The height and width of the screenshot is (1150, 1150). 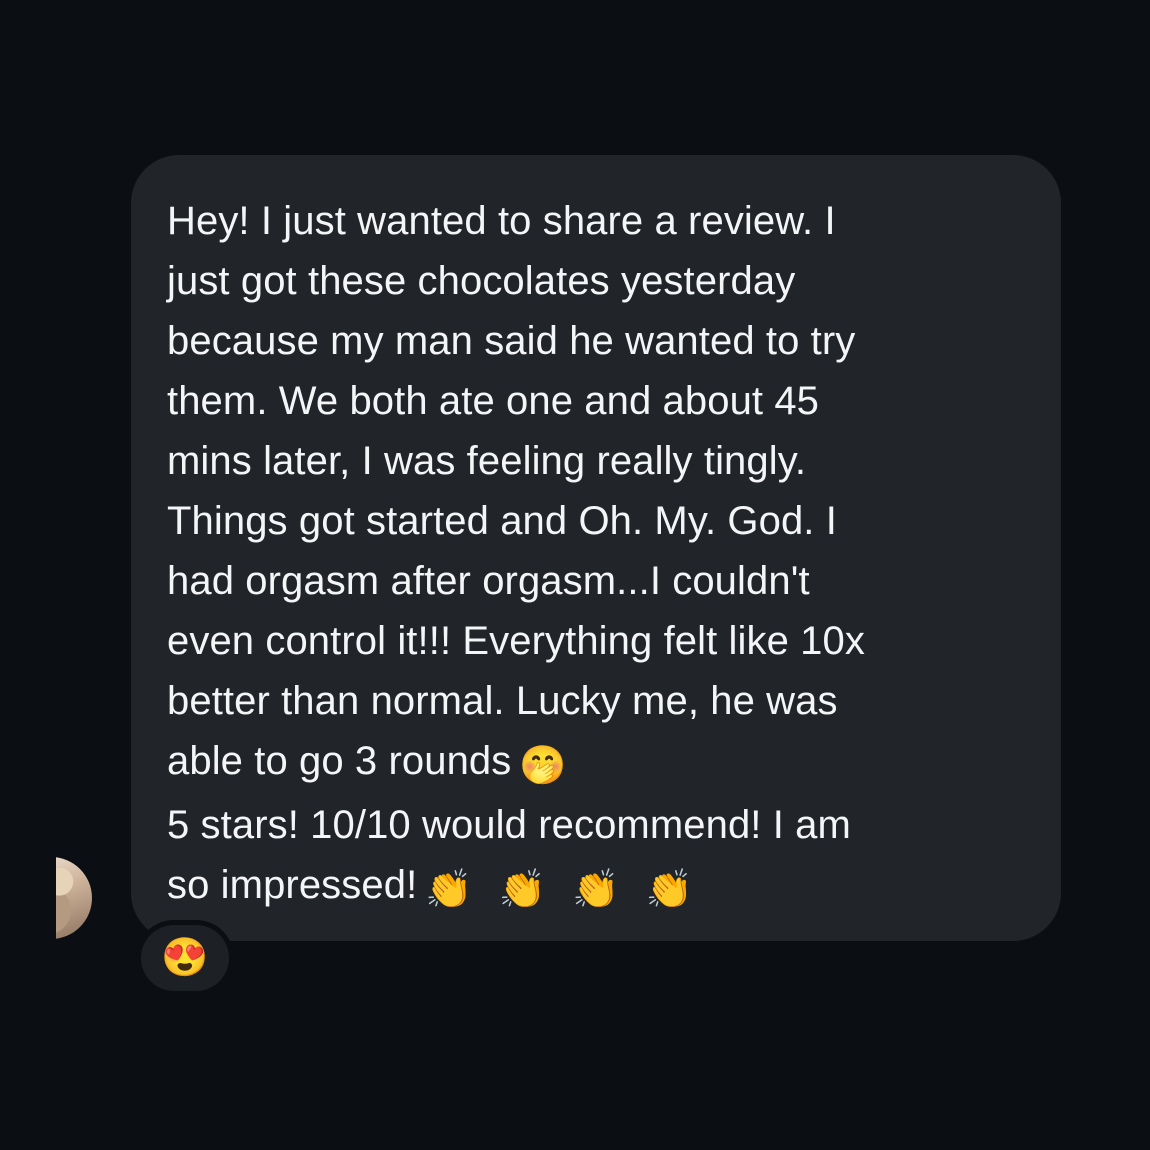 What do you see at coordinates (511, 341) in the screenshot?
I see `message-line-3: because my man said he wanted to try` at bounding box center [511, 341].